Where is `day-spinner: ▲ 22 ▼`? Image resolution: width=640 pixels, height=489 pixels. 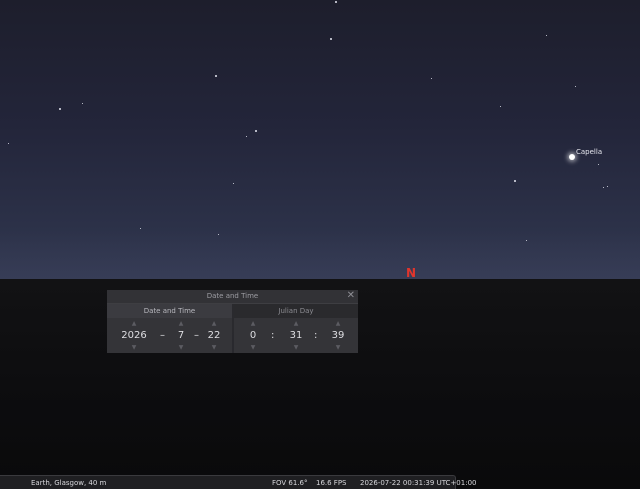 day-spinner: ▲ 22 ▼ is located at coordinates (214, 335).